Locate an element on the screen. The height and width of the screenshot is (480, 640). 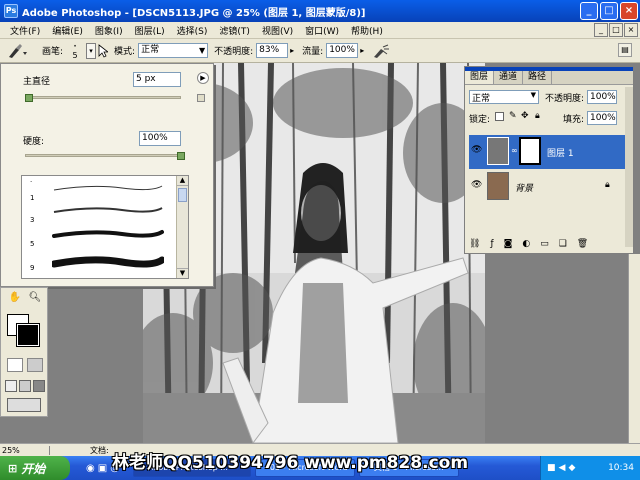
flow-value: 100% is located at coordinates (342, 50).